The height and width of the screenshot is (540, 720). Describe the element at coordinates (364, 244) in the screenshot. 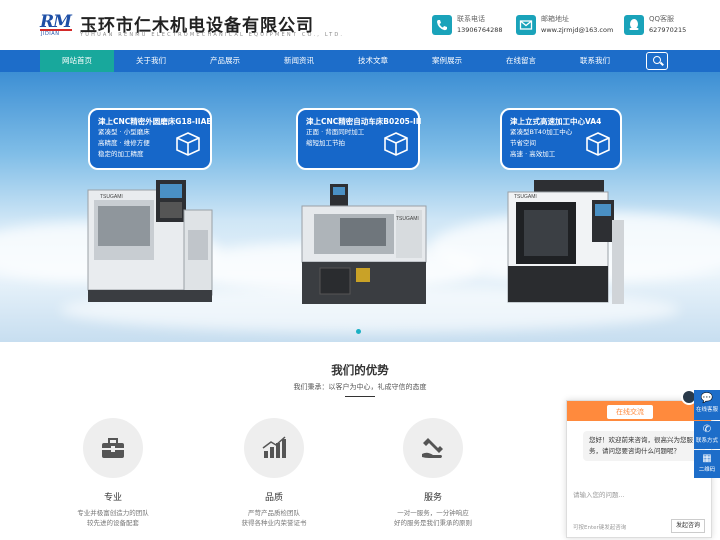

I see `lathe-machine-image: TSUGAMI` at that location.